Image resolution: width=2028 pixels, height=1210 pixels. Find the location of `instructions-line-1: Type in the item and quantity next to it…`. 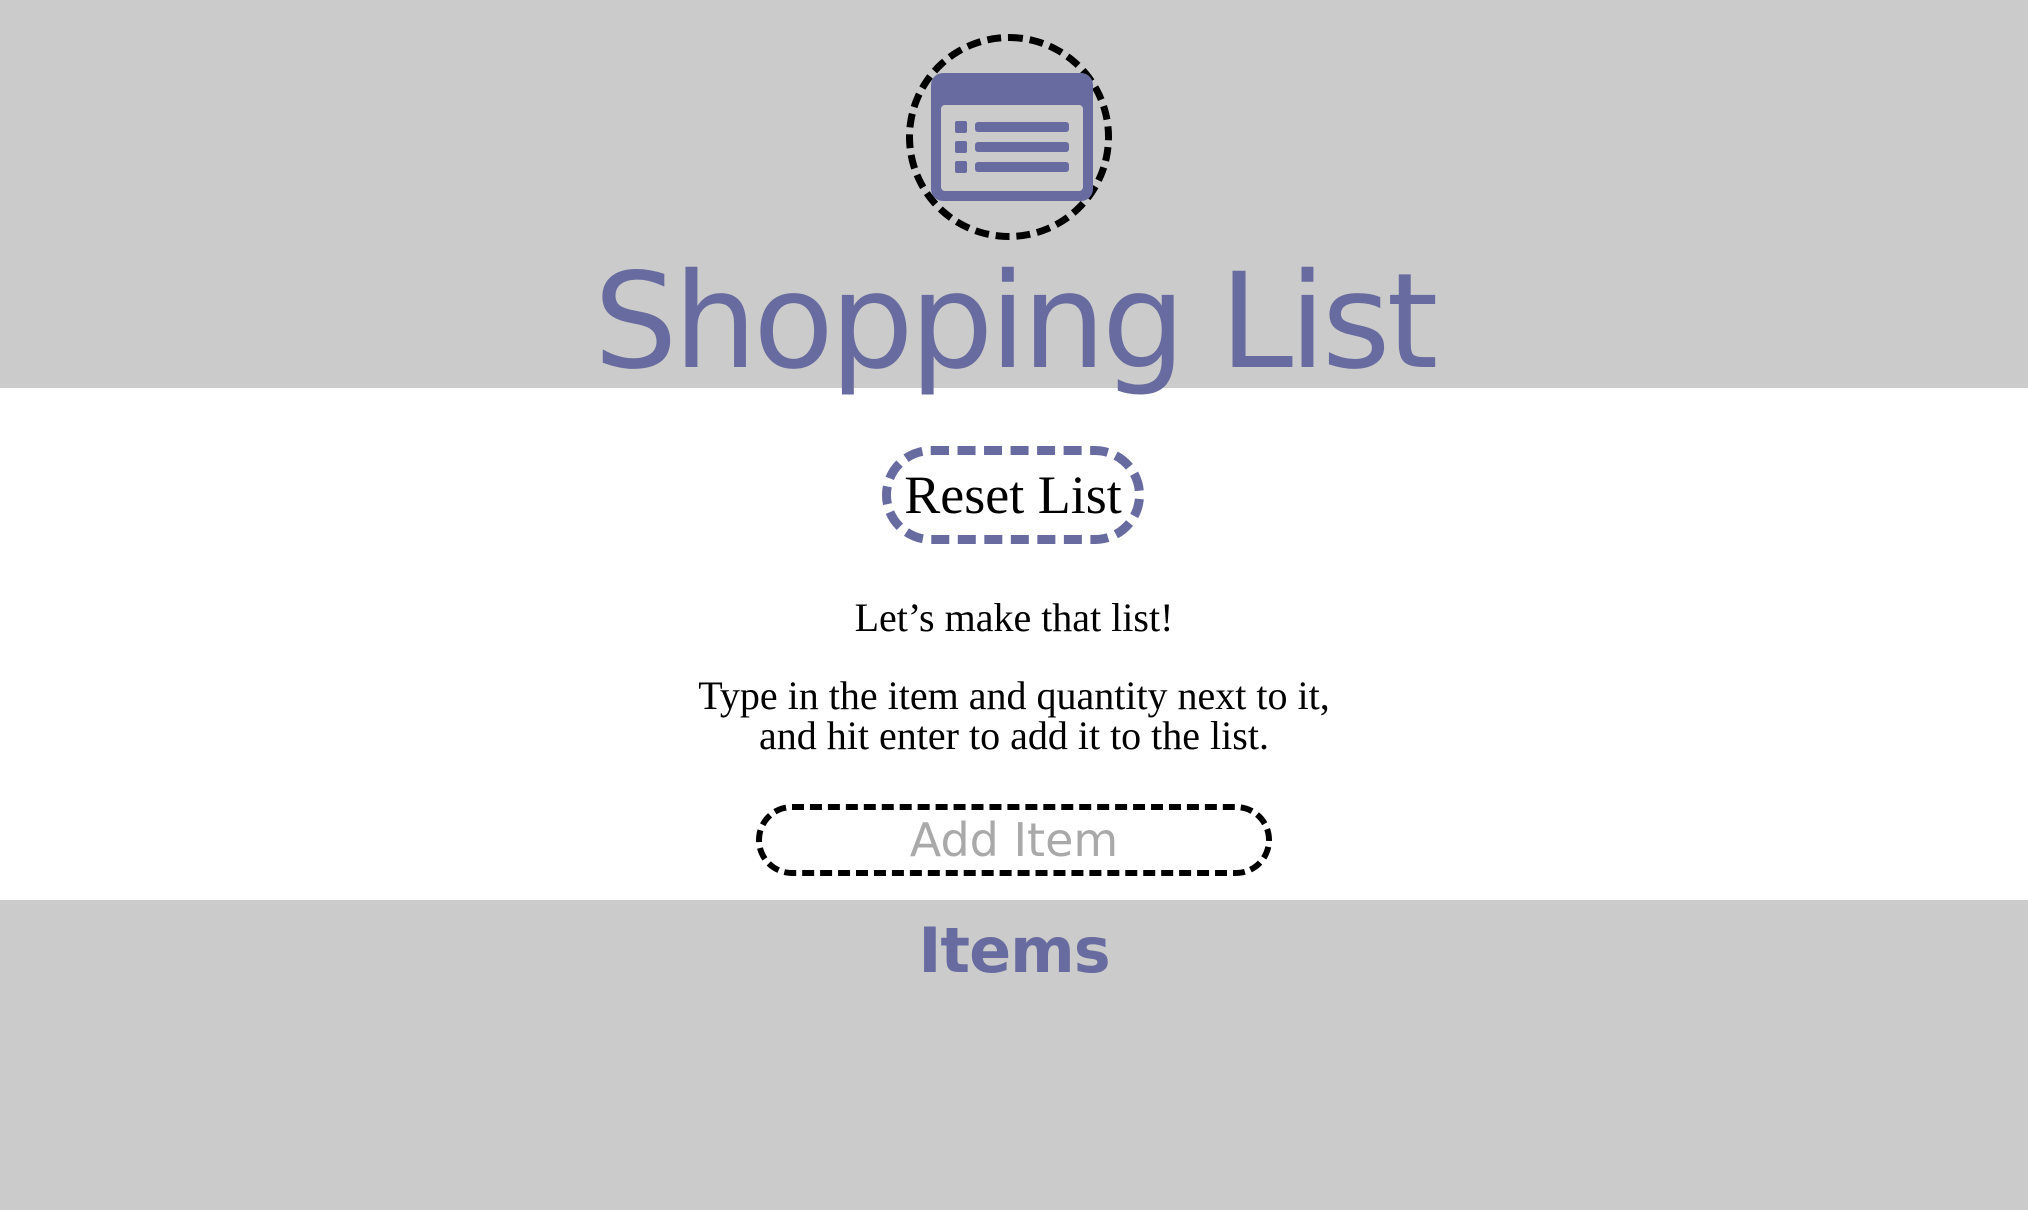

instructions-line-1: Type in the item and quantity next to it… is located at coordinates (1014, 695).